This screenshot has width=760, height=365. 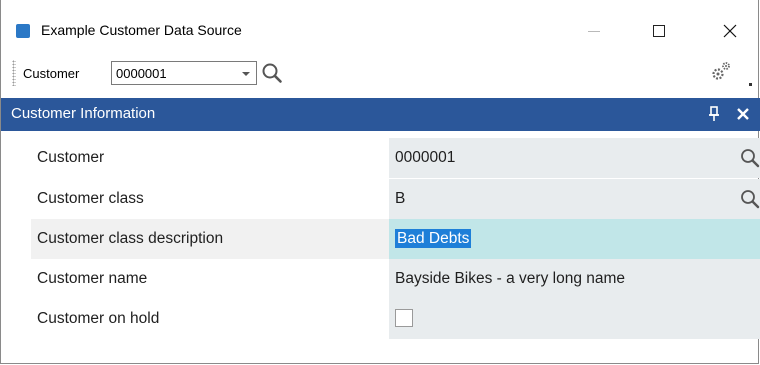 I want to click on minimize-icon, so click(x=594, y=31).